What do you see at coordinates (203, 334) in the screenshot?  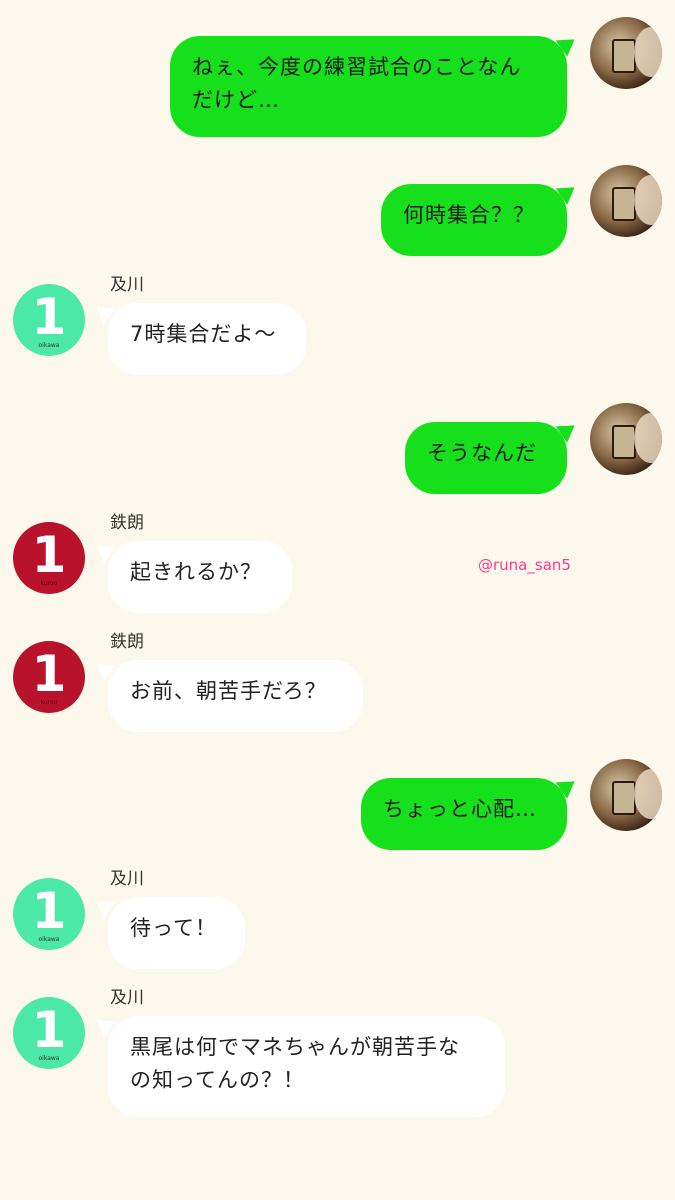 I see `message-text: 7時集合だよ〜` at bounding box center [203, 334].